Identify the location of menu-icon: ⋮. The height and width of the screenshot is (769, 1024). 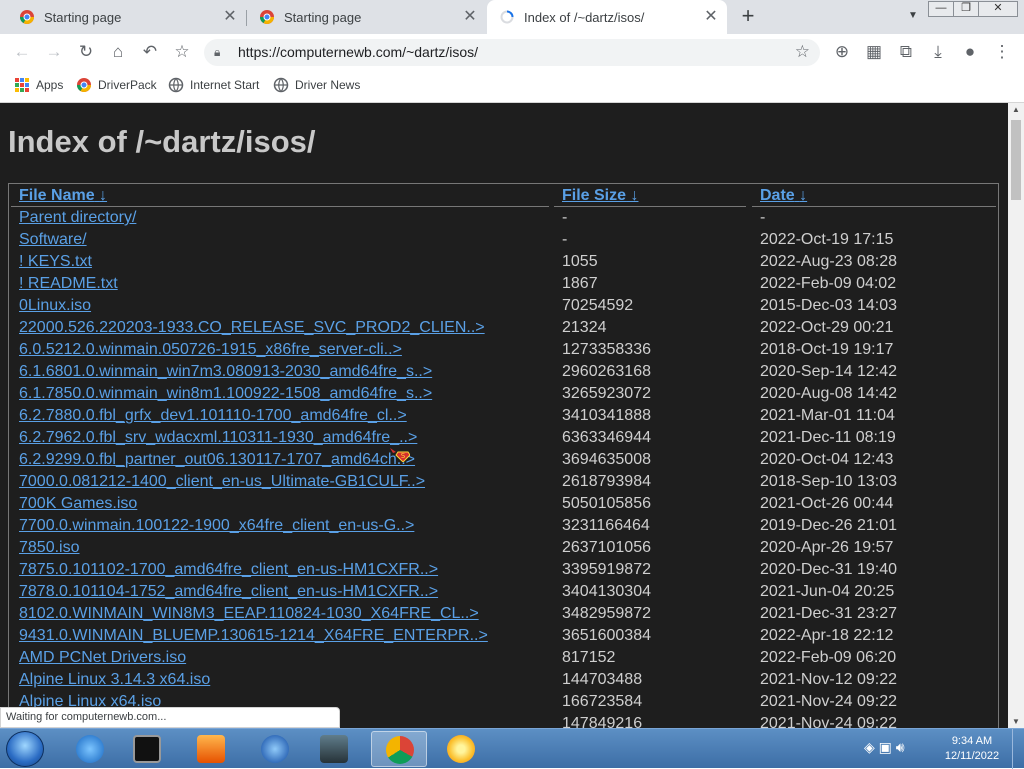
(1002, 52).